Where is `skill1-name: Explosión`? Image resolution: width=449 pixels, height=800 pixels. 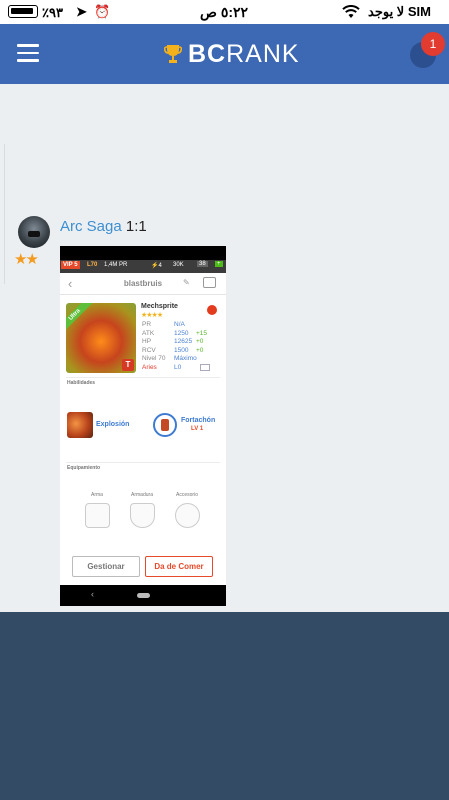
skill1-name: Explosión is located at coordinates (113, 424).